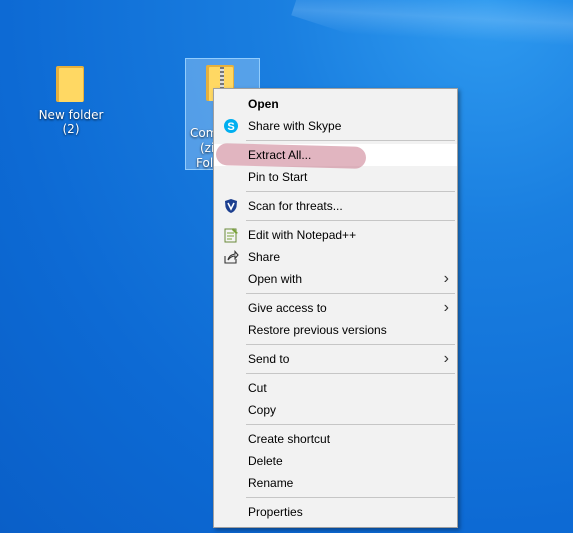 This screenshot has width=573, height=533. What do you see at coordinates (335, 483) in the screenshot?
I see `menu-item-rename: Rename` at bounding box center [335, 483].